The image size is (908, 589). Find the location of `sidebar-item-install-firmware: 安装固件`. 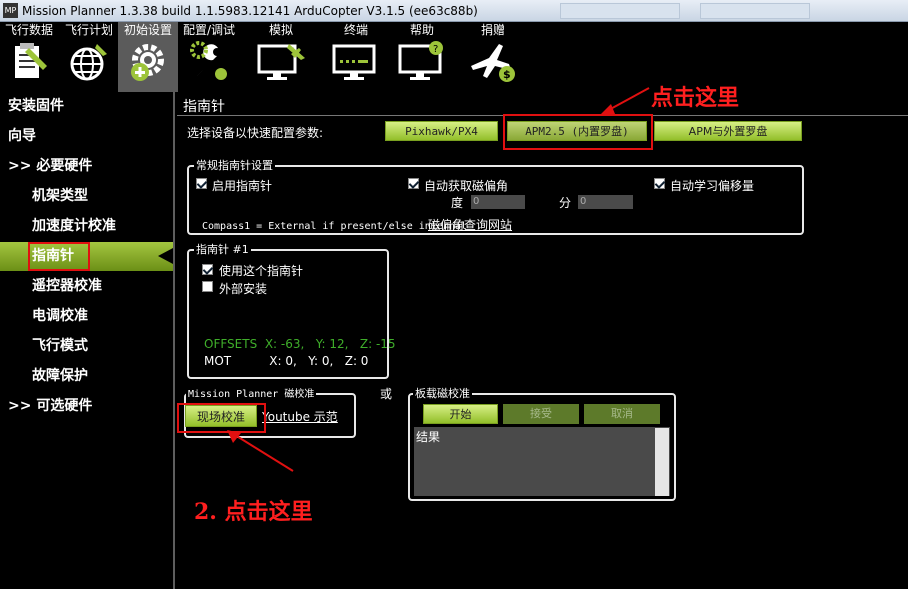

sidebar-item-install-firmware: 安装固件 is located at coordinates (36, 106).